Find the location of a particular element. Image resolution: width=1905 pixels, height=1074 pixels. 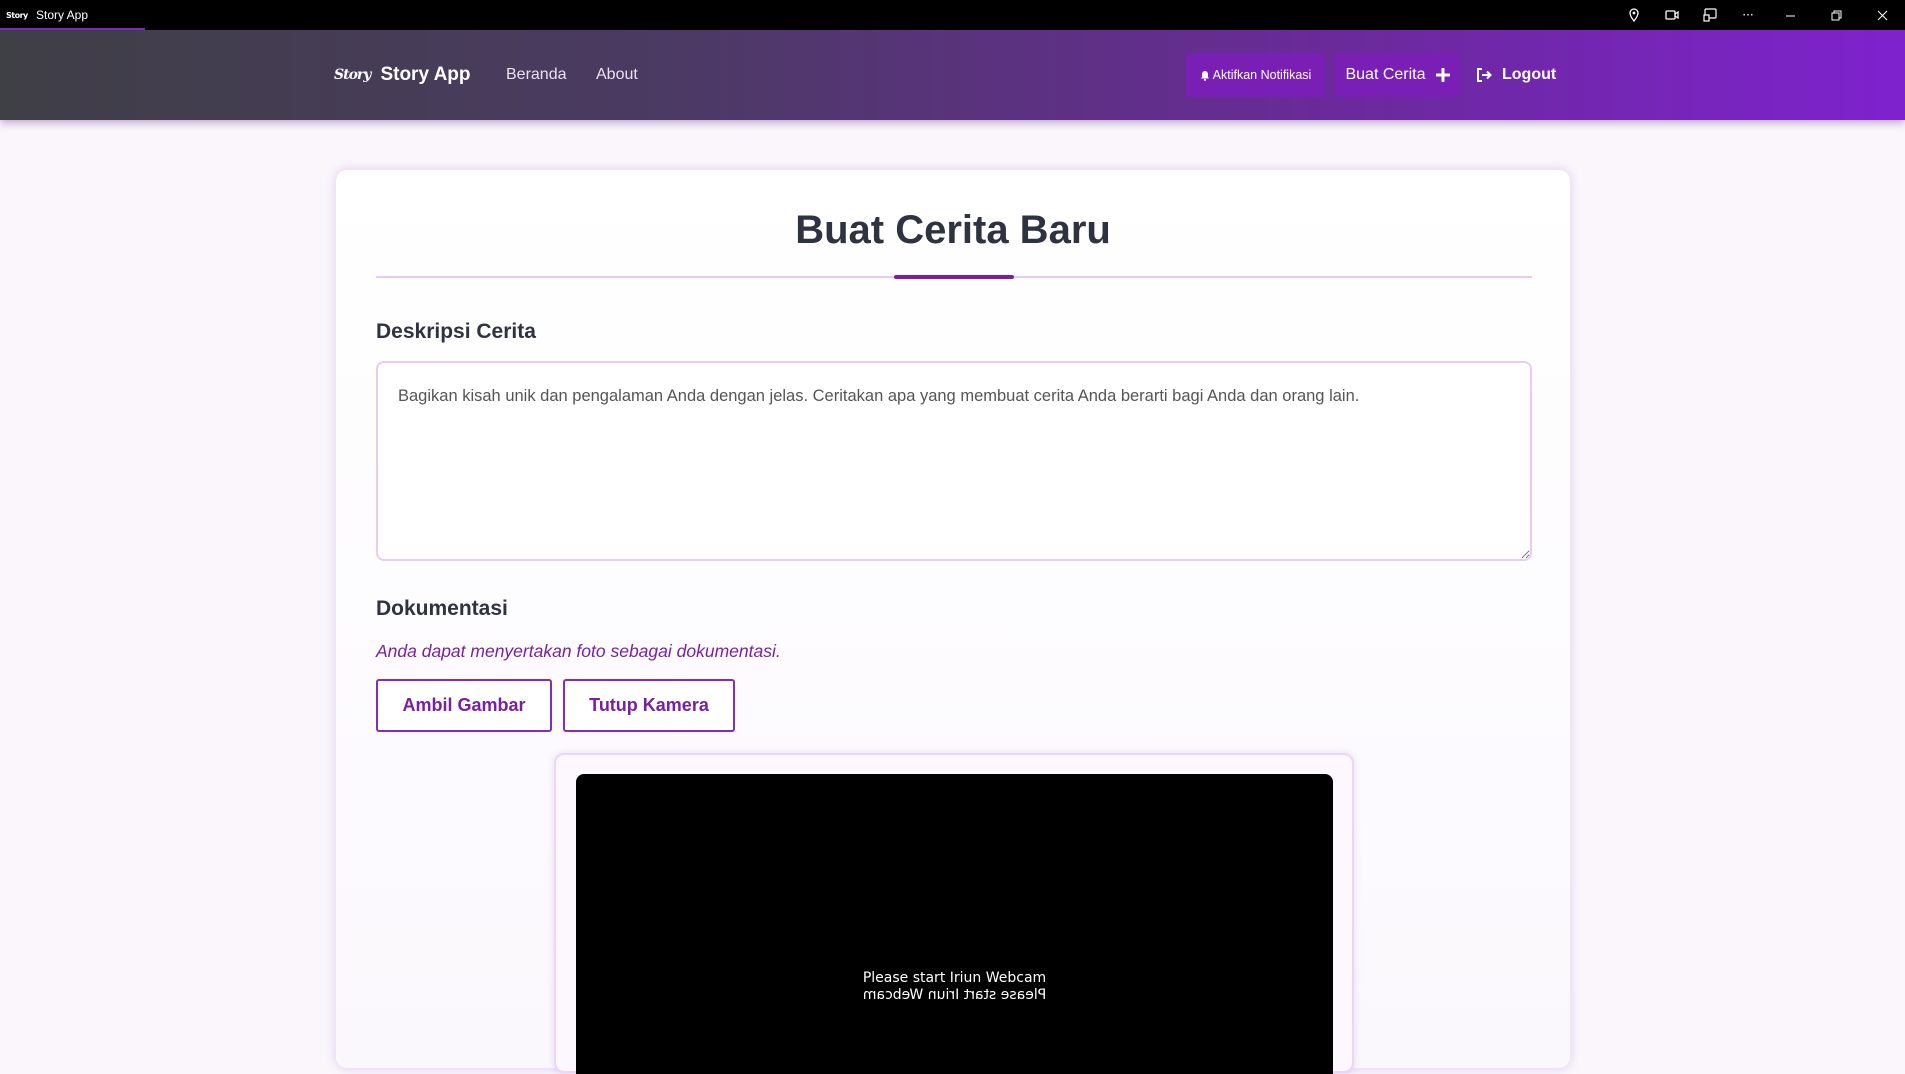

nav-link-about: About is located at coordinates (617, 75).